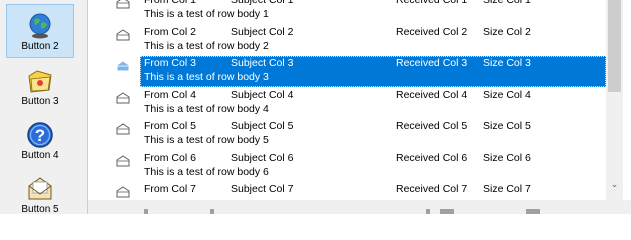 This screenshot has width=631, height=240. Describe the element at coordinates (432, 63) in the screenshot. I see `received-cell: Received Col 3` at that location.